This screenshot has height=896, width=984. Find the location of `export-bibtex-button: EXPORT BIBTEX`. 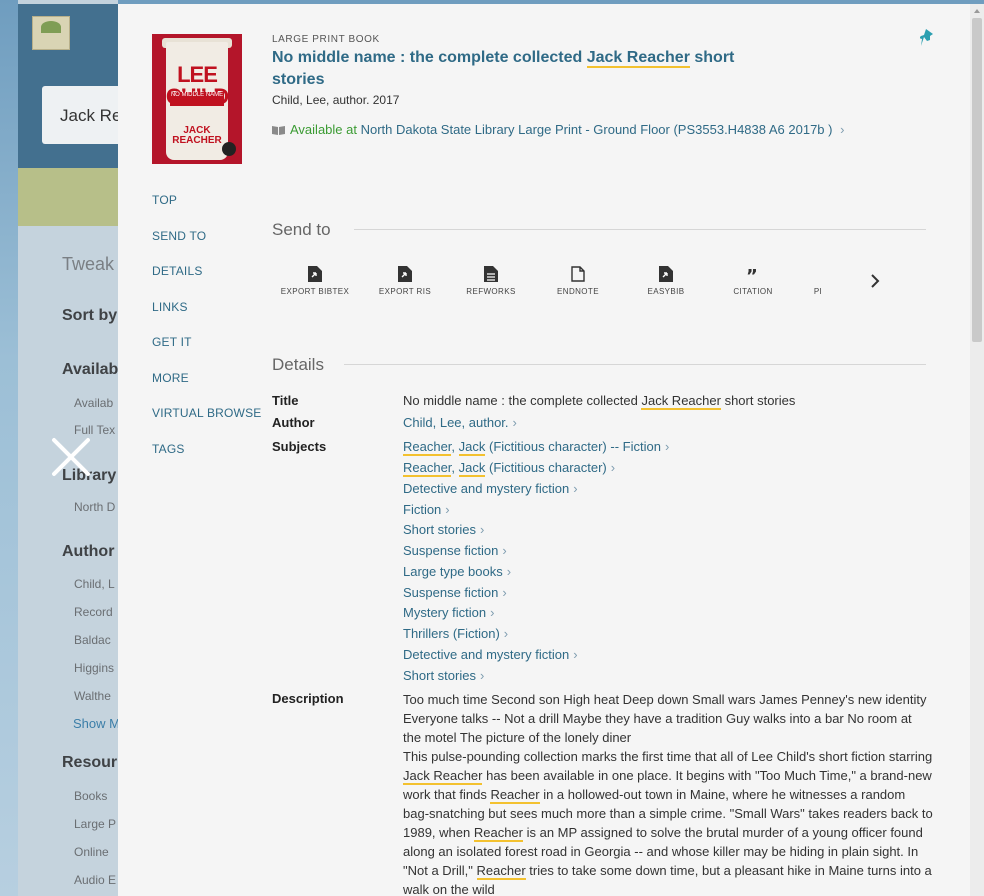

export-bibtex-button: EXPORT BIBTEX is located at coordinates (315, 281).